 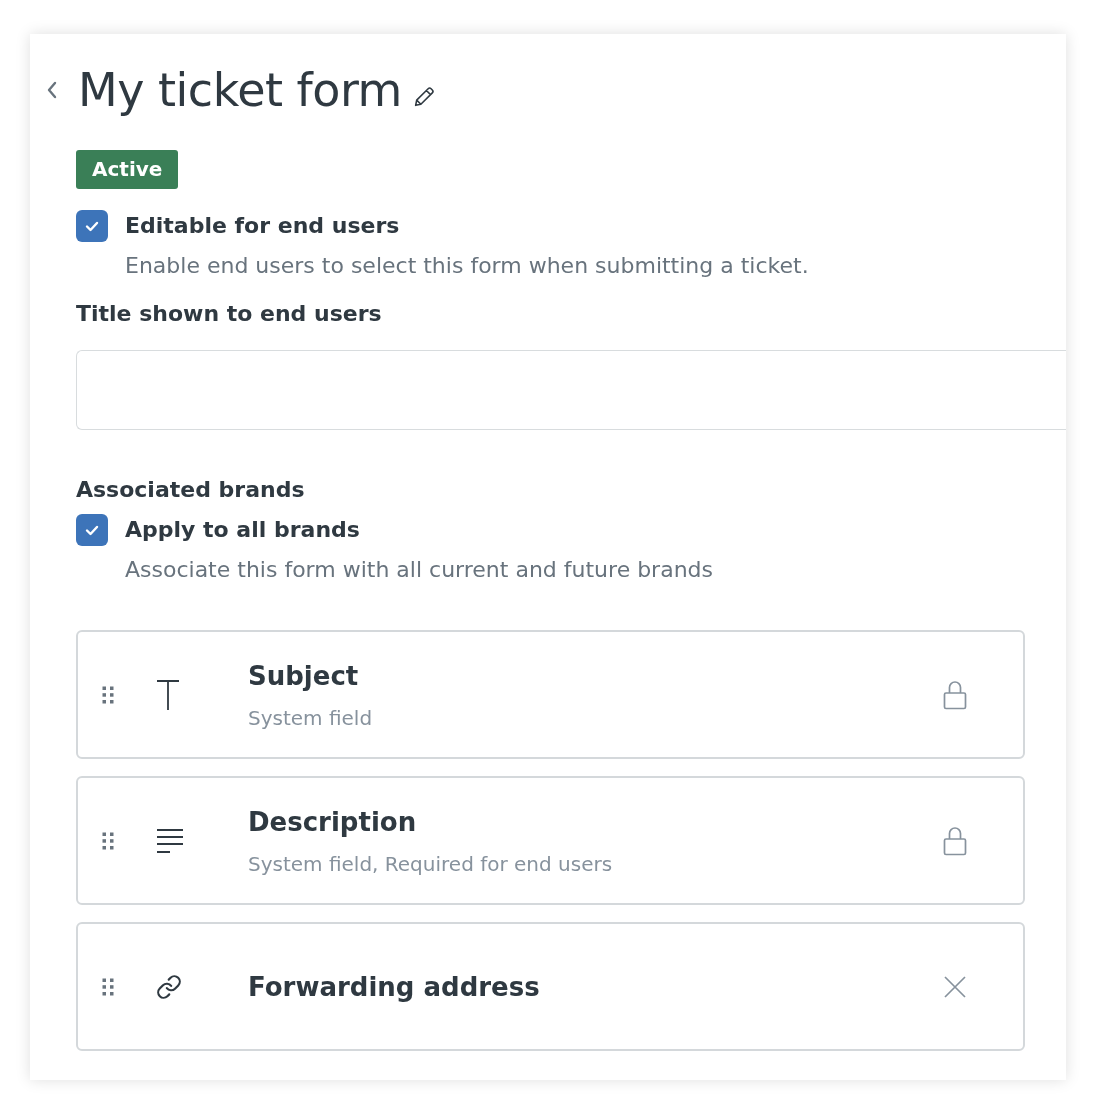 I want to click on back-button, so click(x=52, y=90).